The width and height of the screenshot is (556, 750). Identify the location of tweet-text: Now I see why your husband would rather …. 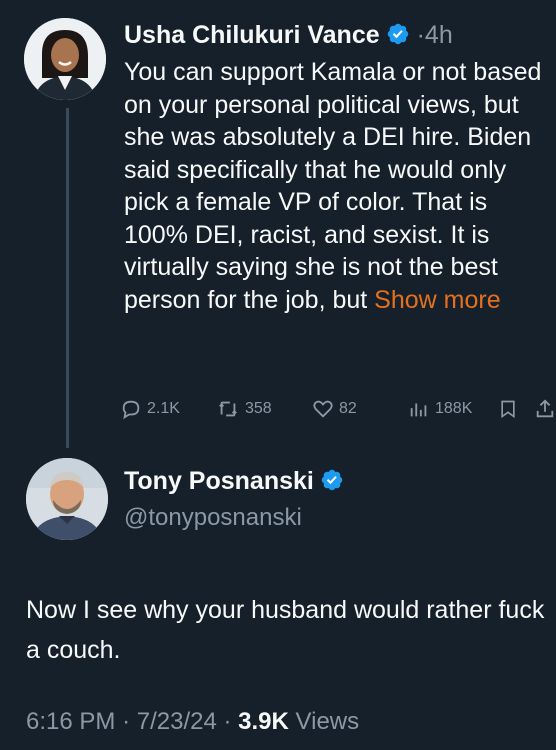
(285, 630).